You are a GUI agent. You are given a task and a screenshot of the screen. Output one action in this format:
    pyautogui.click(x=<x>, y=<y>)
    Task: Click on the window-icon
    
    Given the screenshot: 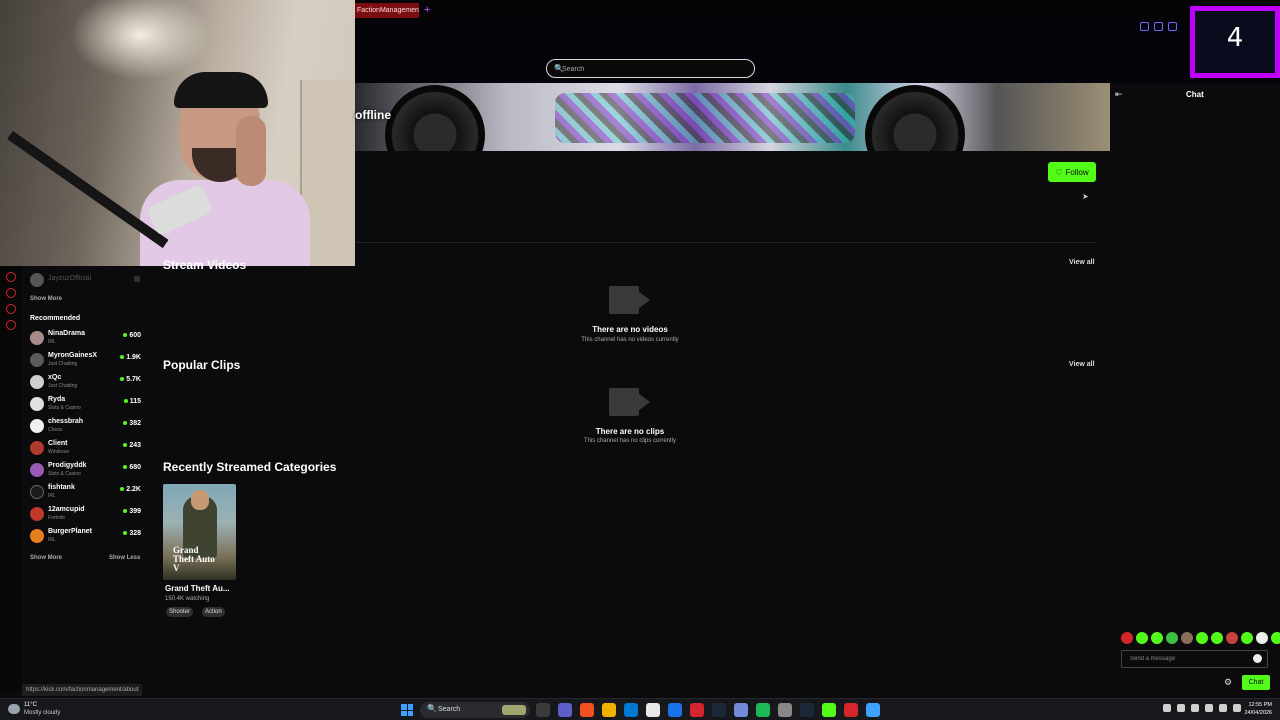 What is the action you would take?
    pyautogui.click(x=1158, y=26)
    